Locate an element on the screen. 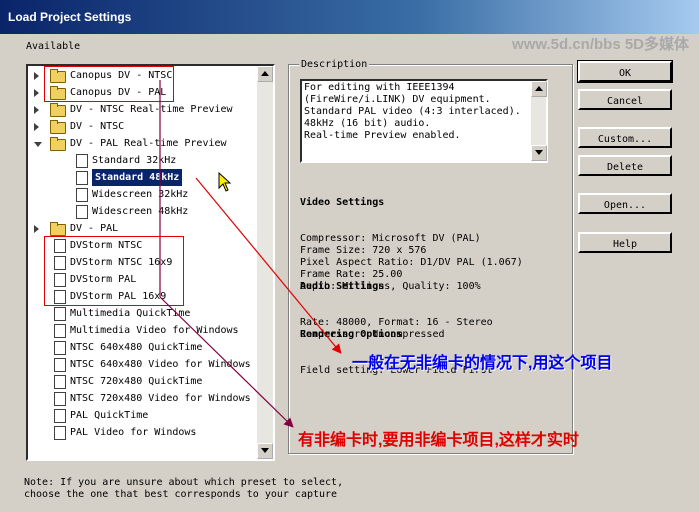 Image resolution: width=699 pixels, height=512 pixels. tree-item: DVStorm PAL 16x9 is located at coordinates (141, 296).